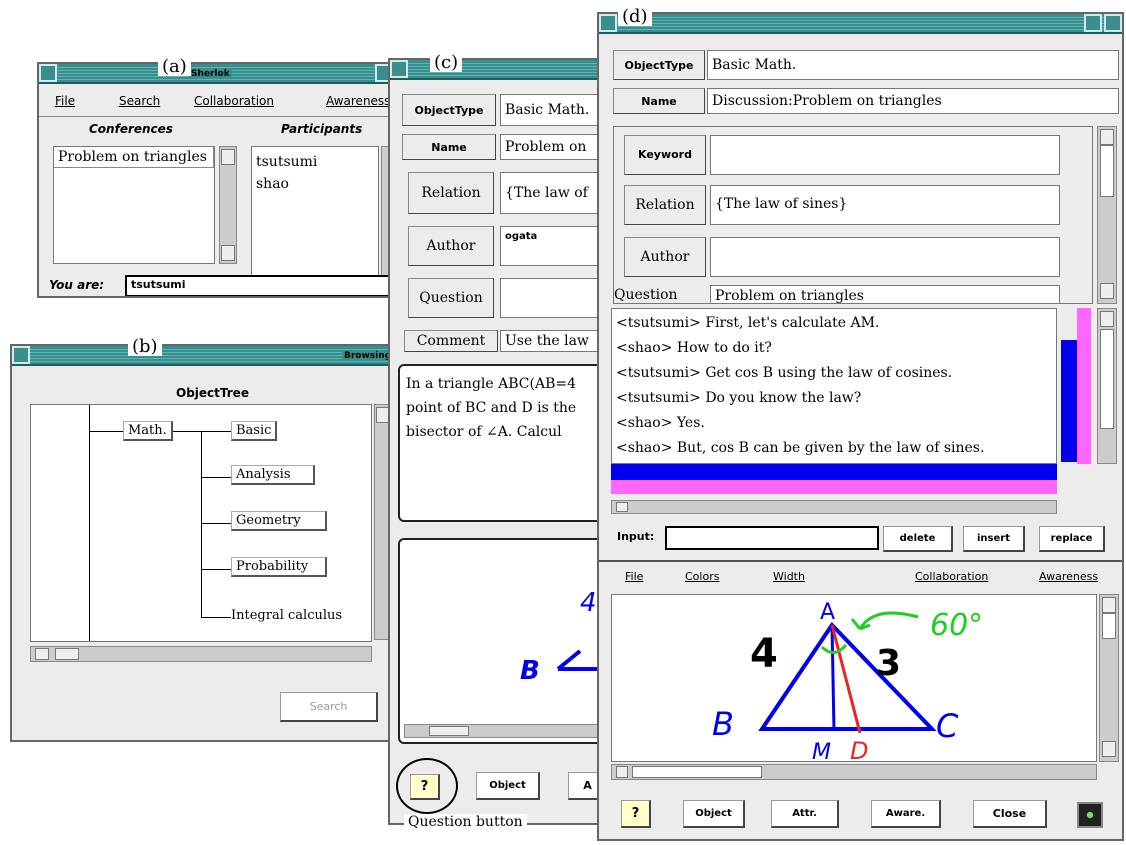 Image resolution: width=1126 pixels, height=845 pixels. Describe the element at coordinates (956, 625) in the screenshot. I see `angle-annotation: 60°` at that location.